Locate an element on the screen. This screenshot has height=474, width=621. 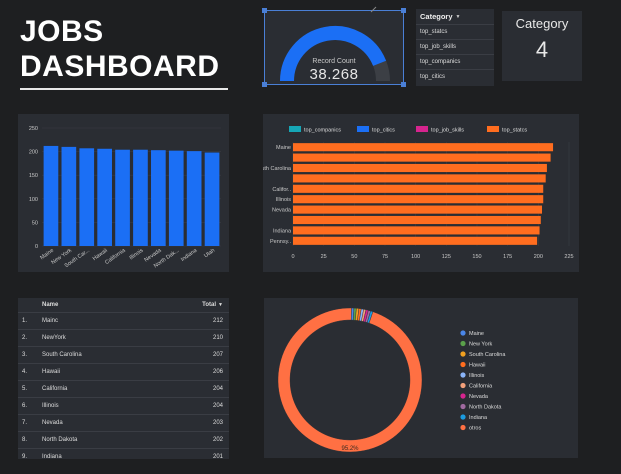
y-tick-label: Indiana is located at coordinates (282, 231).